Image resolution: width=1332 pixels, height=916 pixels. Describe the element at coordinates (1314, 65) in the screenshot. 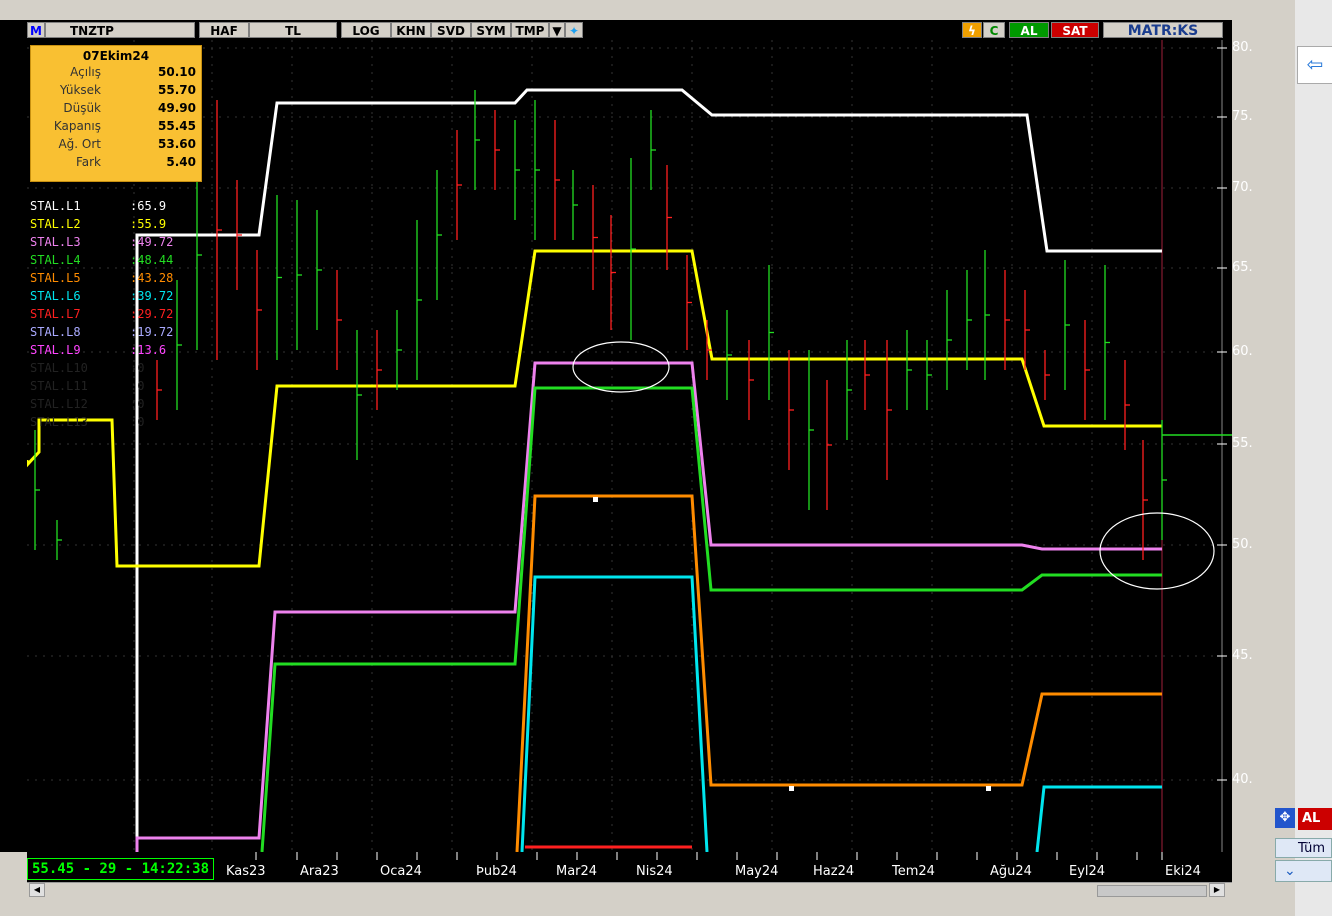

I see `back-arrow-icon: ⇦` at that location.